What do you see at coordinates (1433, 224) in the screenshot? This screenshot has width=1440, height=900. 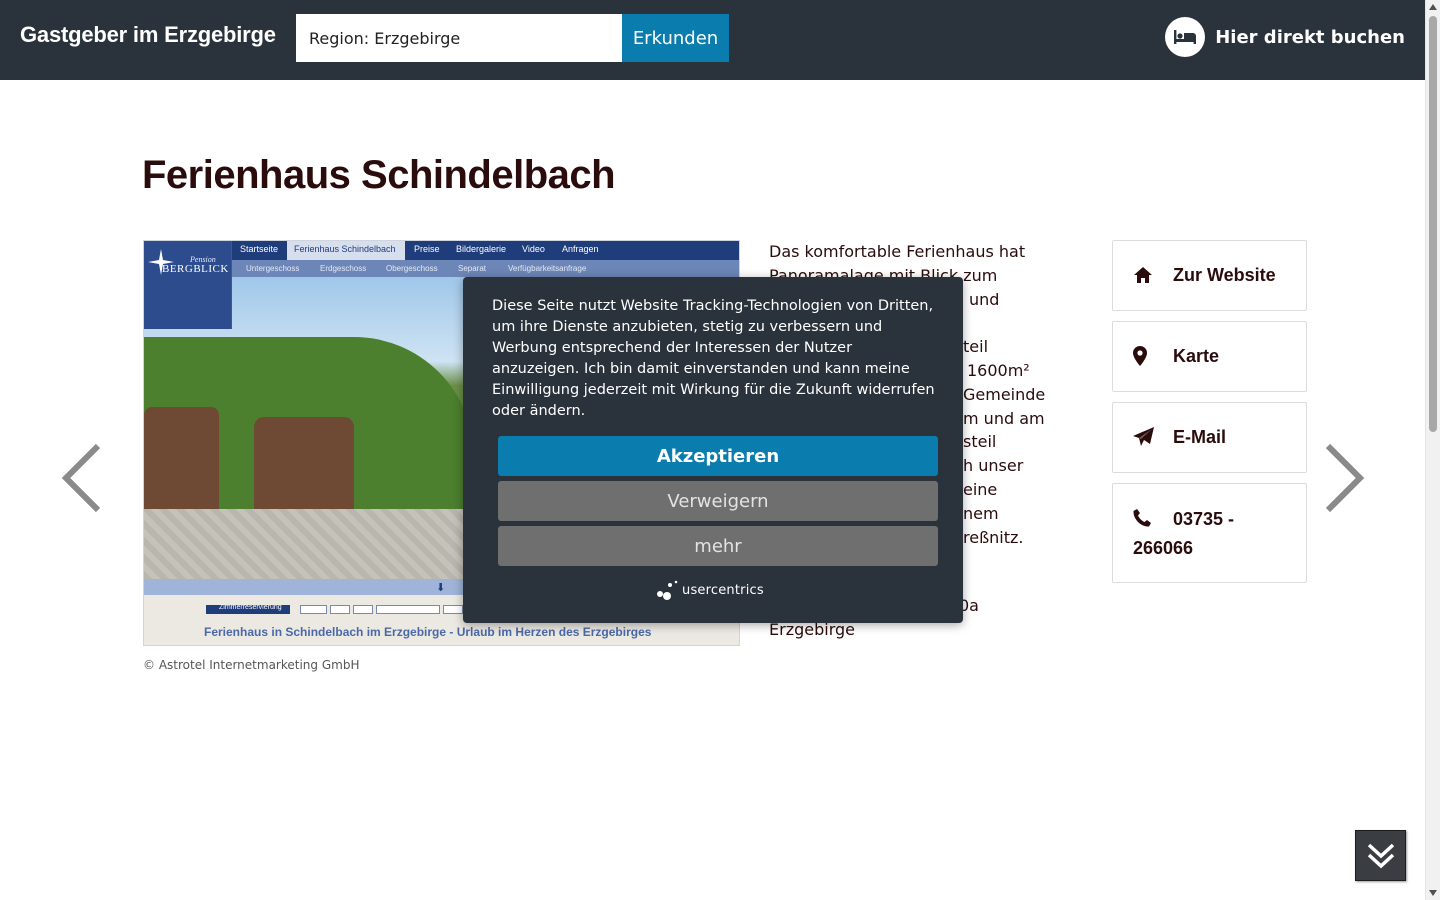 I see `scroll-thumb` at bounding box center [1433, 224].